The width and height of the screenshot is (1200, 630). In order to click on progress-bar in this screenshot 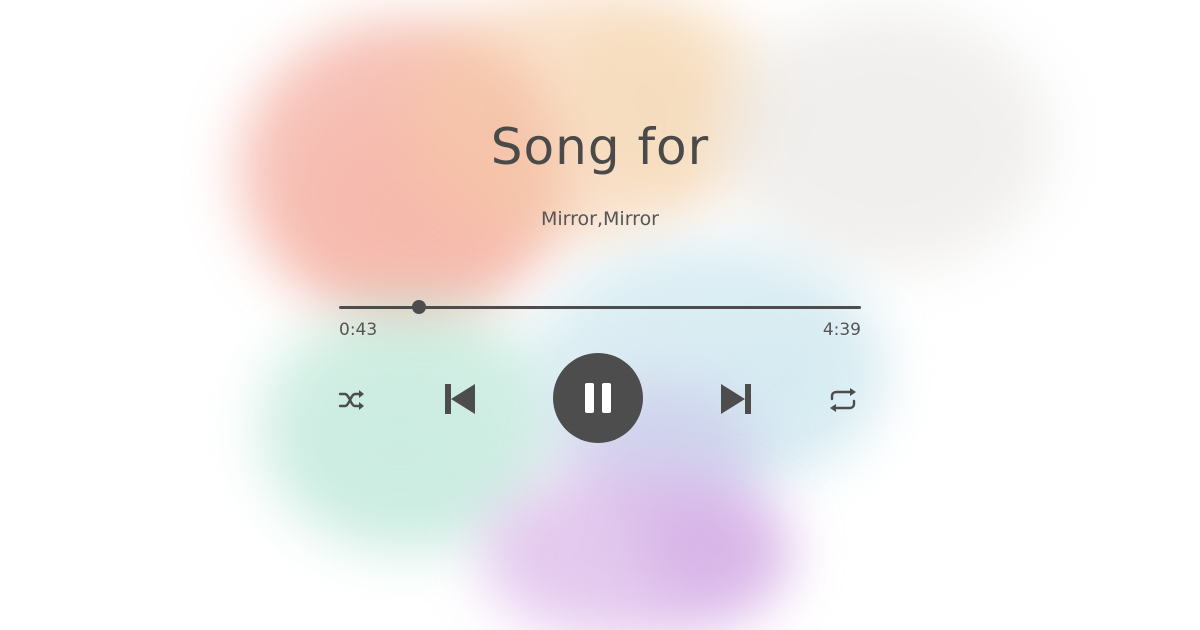, I will do `click(600, 307)`.